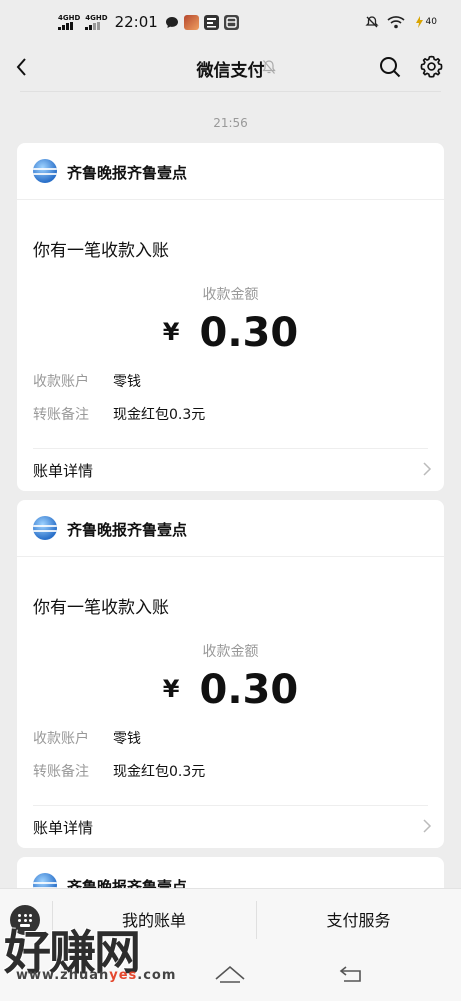 The image size is (461, 1001). Describe the element at coordinates (390, 67) in the screenshot. I see `search-icon` at that location.